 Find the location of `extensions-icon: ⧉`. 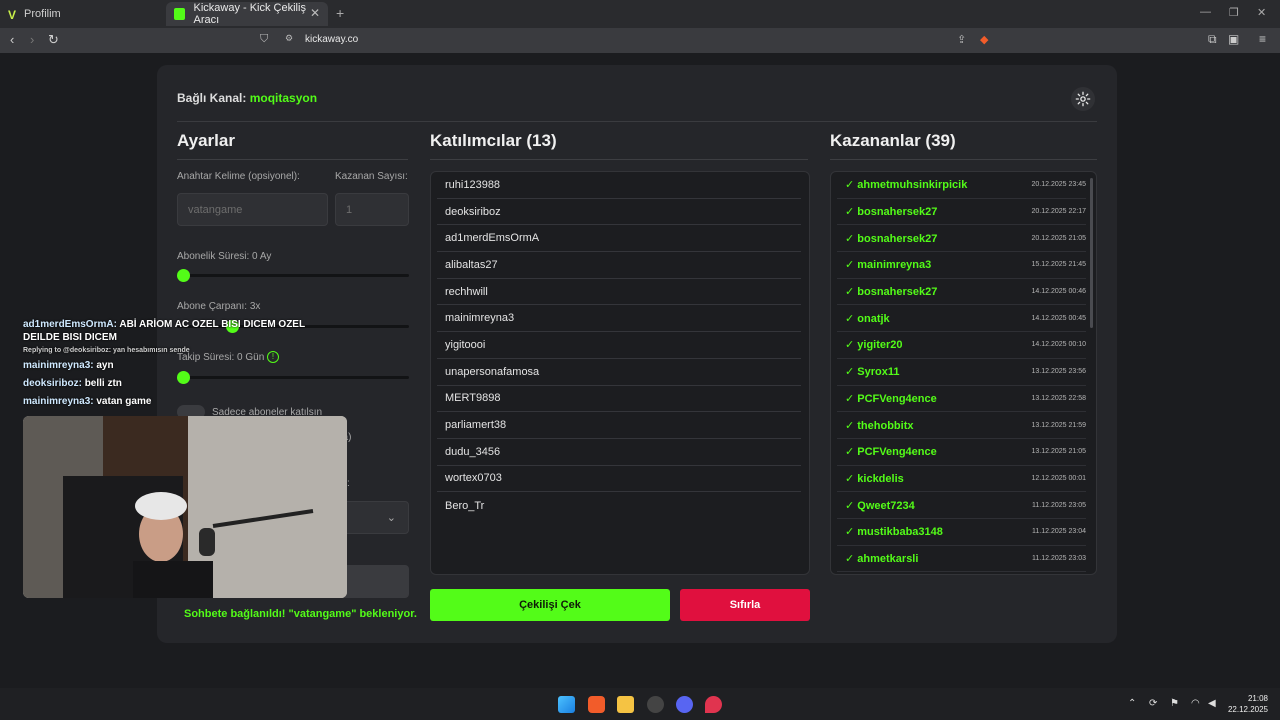

extensions-icon: ⧉ is located at coordinates (1212, 39).